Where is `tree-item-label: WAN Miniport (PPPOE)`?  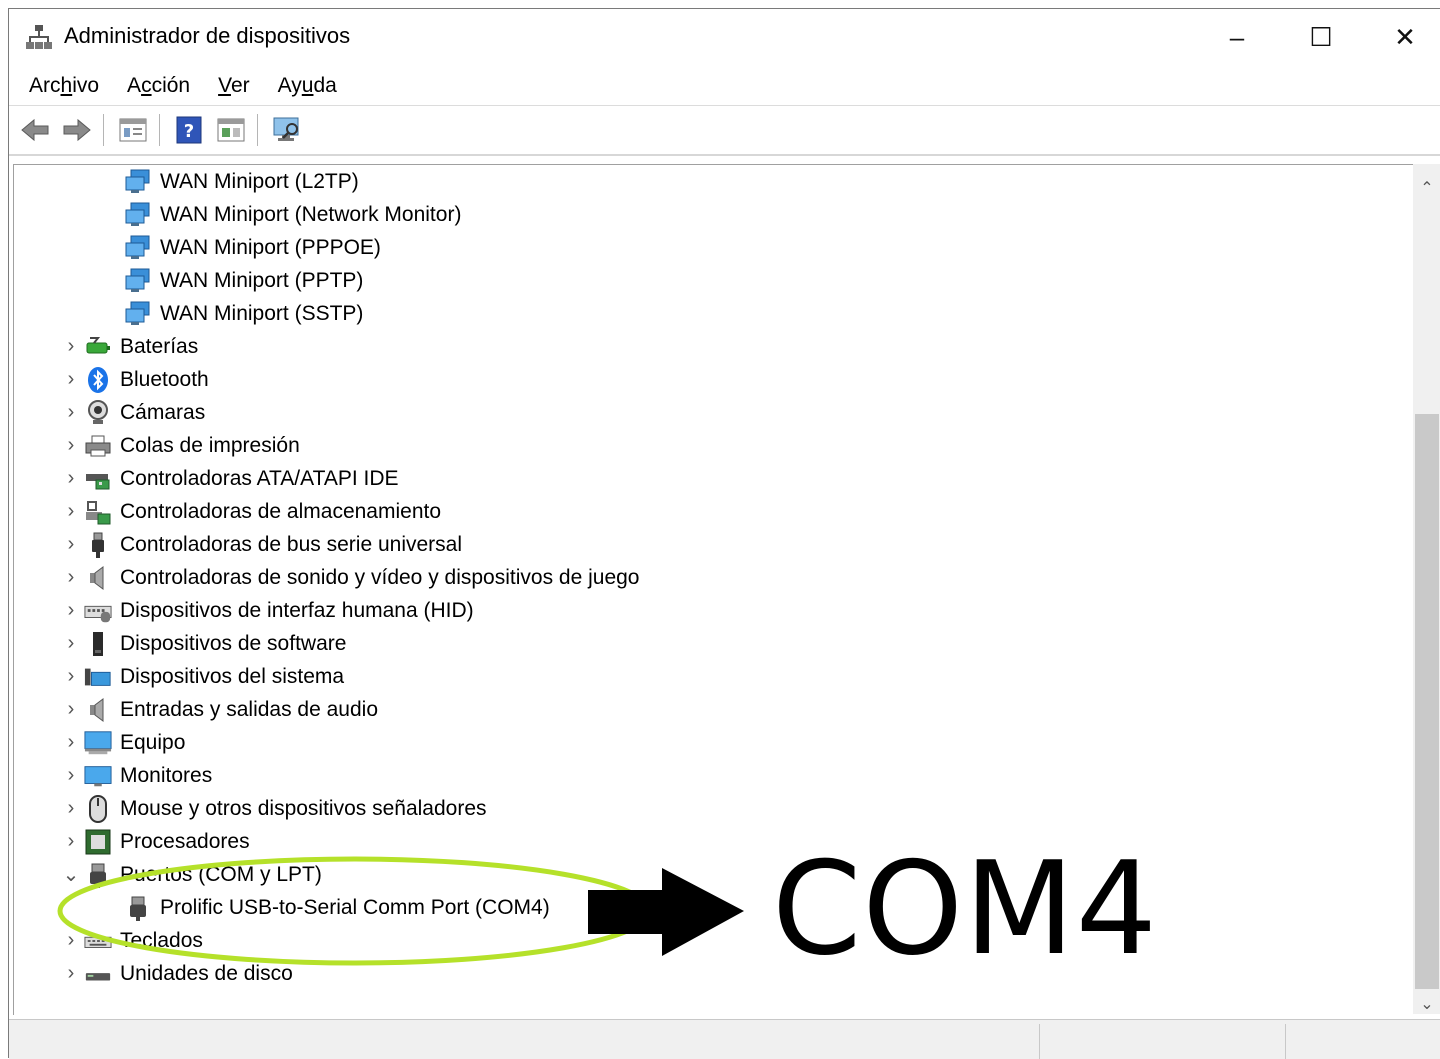
tree-item-label: WAN Miniport (PPPOE) is located at coordinates (270, 247).